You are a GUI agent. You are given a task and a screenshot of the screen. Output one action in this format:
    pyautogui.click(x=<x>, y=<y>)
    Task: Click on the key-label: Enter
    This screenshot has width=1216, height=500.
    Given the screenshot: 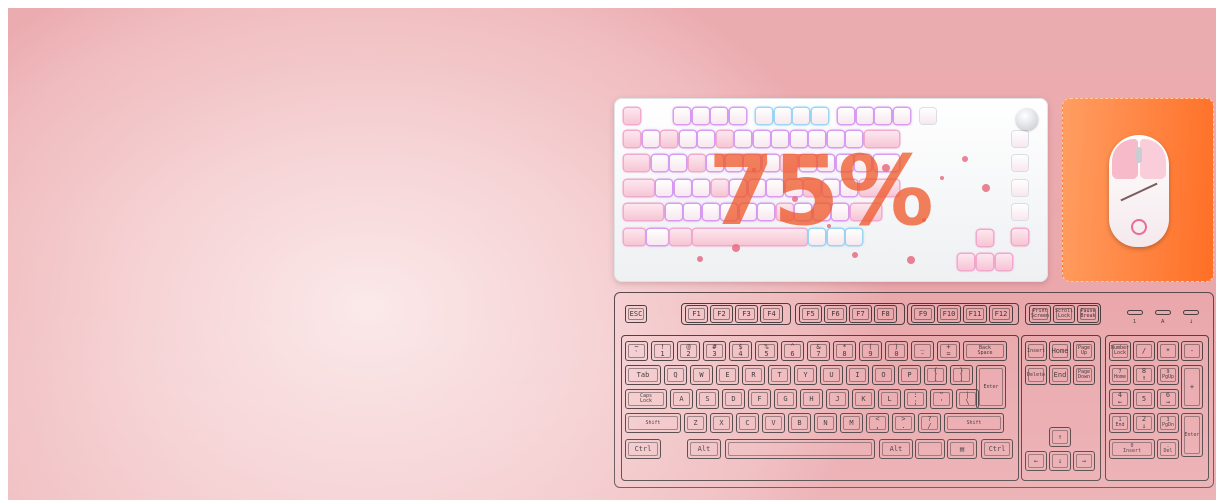 What is the action you would take?
    pyautogui.click(x=1192, y=434)
    